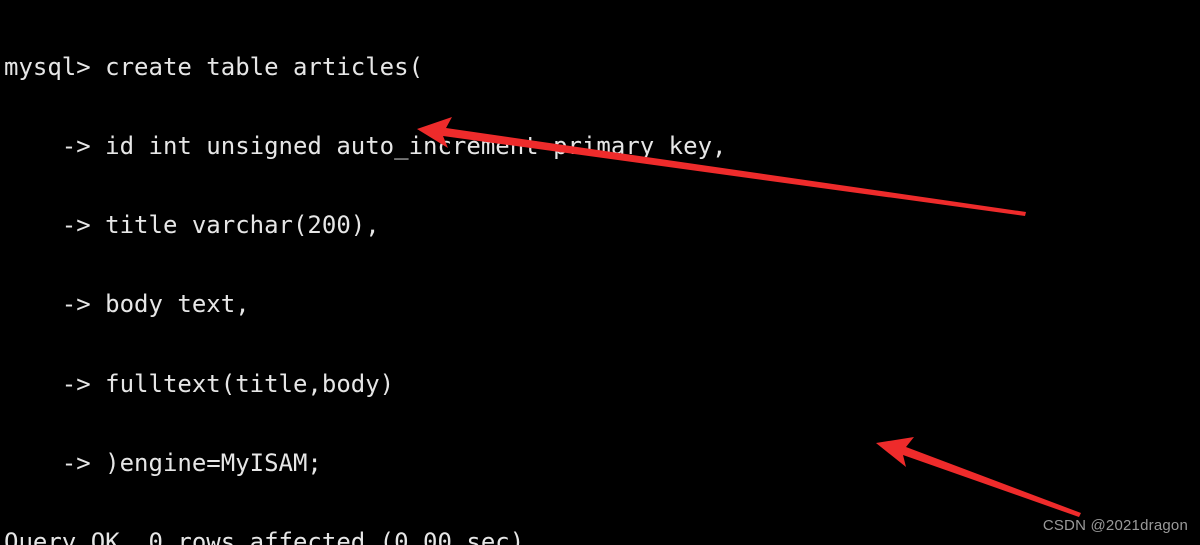  Describe the element at coordinates (264, 536) in the screenshot. I see `terminal-line-result: Query OK, 0 rows affected (0.00 sec)` at that location.